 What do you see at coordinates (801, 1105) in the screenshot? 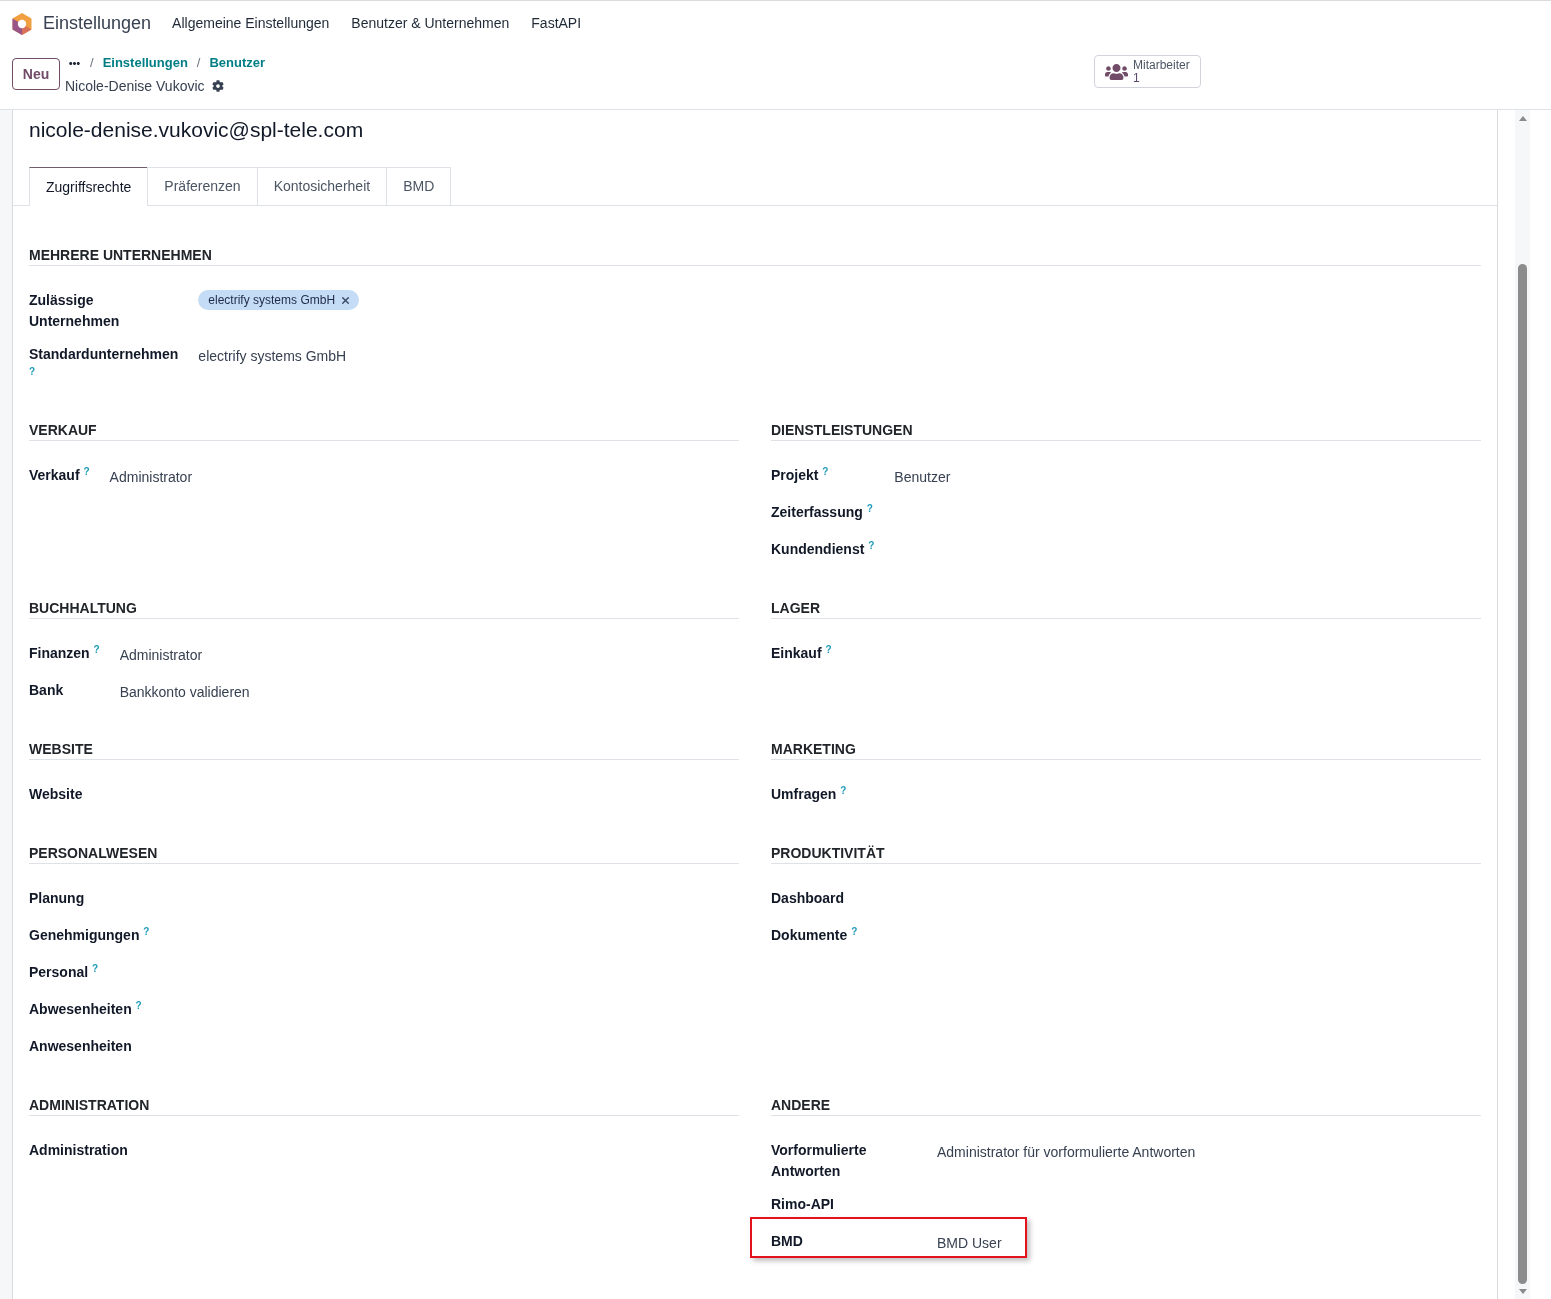
I see `section-heading: ANDERE` at bounding box center [801, 1105].